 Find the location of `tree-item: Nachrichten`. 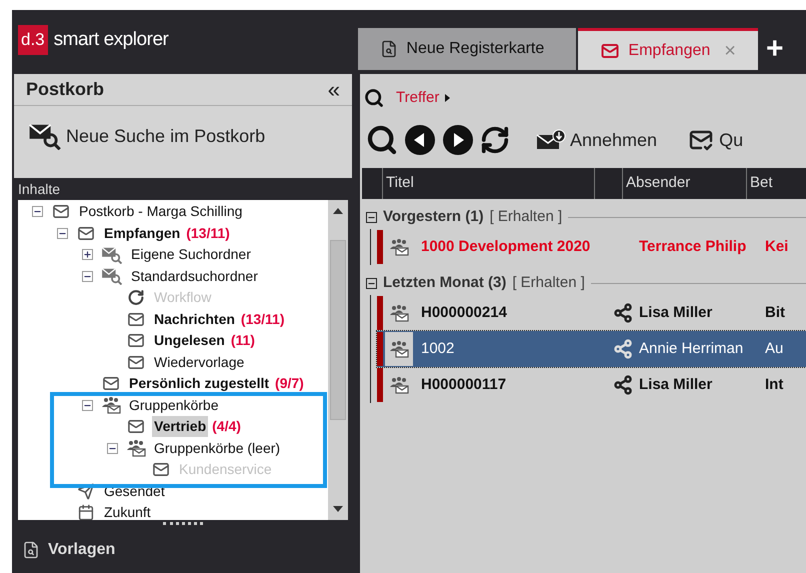

tree-item: Nachrichten is located at coordinates (194, 319).